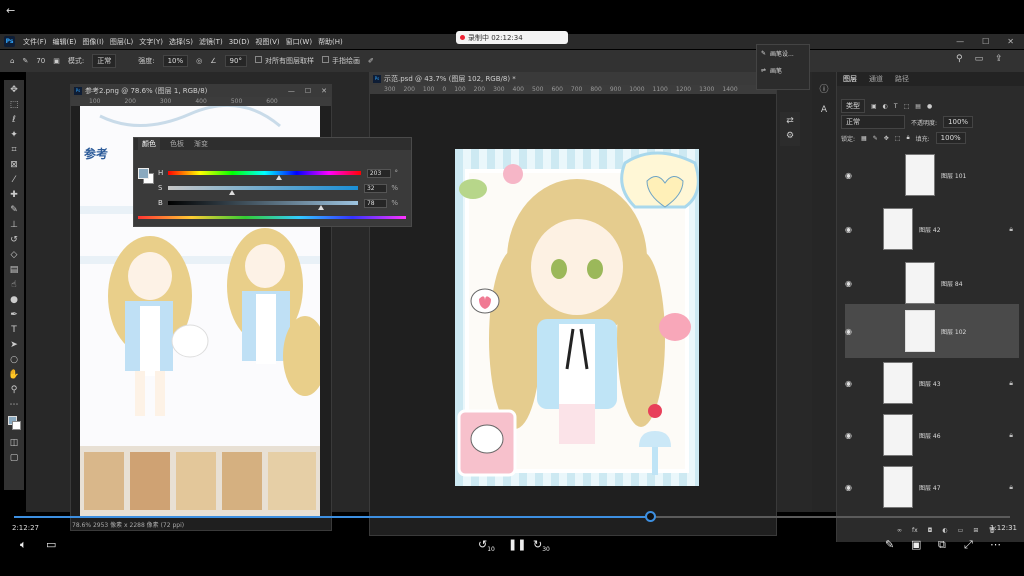  What do you see at coordinates (932, 487) in the screenshot?
I see `layer-row: ◉ 图层 47 🔒︎` at bounding box center [932, 487].